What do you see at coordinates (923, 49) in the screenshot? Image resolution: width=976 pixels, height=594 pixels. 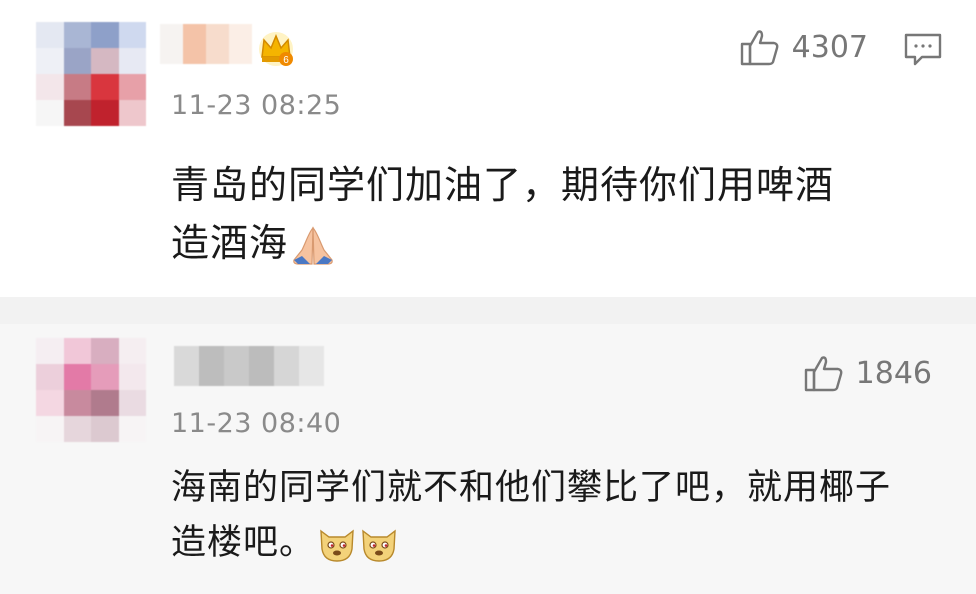 I see `comment-bubble-icon` at bounding box center [923, 49].